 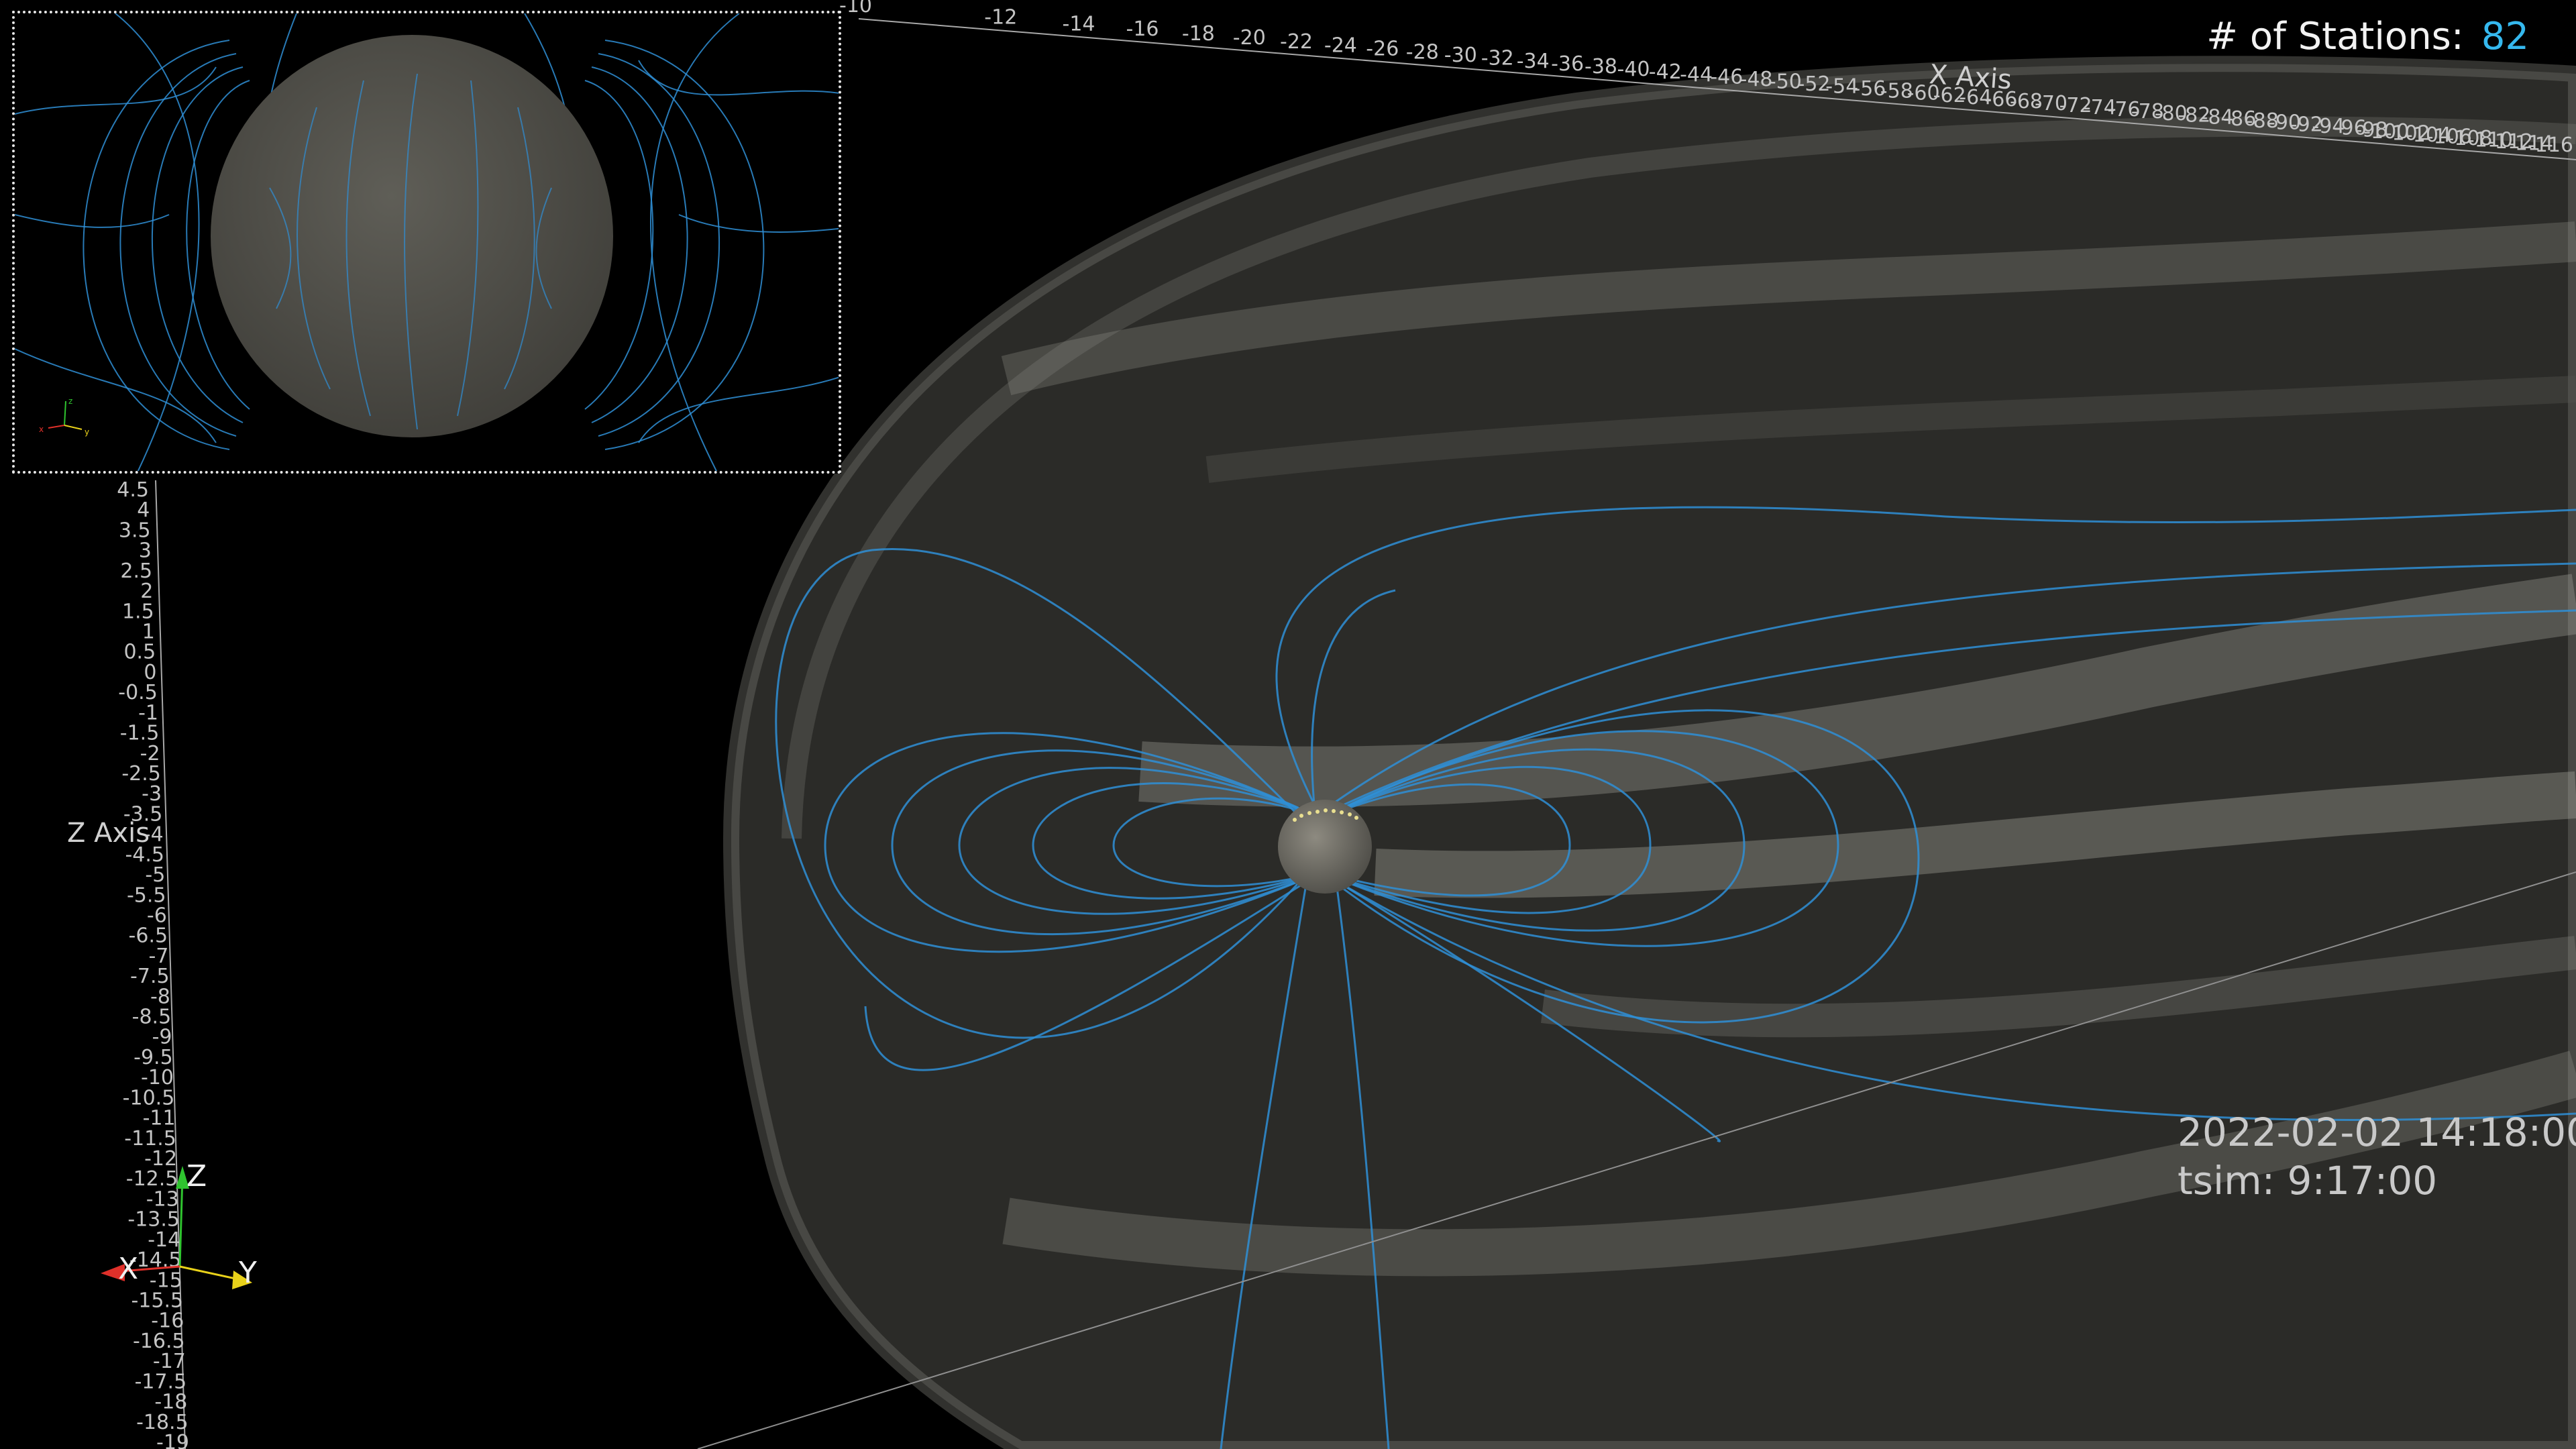 What do you see at coordinates (1422, 52) in the screenshot?
I see `x-axis-tick-label: -28` at bounding box center [1422, 52].